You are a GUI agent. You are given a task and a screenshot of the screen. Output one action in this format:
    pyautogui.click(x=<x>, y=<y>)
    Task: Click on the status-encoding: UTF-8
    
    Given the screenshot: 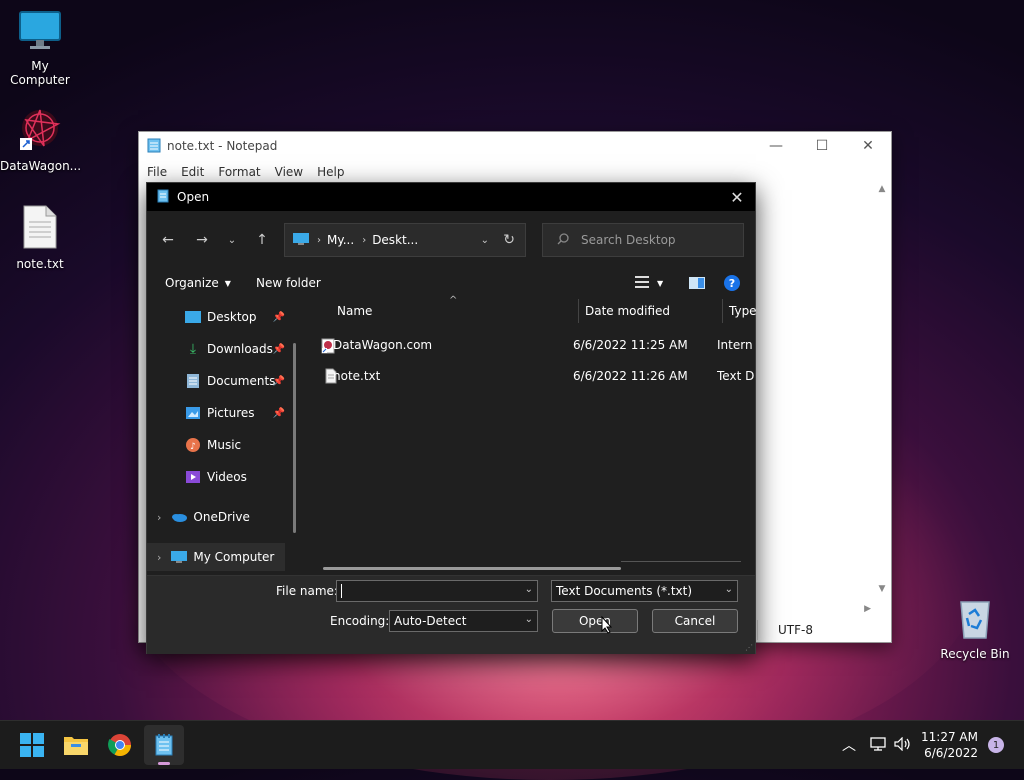 What is the action you would take?
    pyautogui.click(x=833, y=630)
    